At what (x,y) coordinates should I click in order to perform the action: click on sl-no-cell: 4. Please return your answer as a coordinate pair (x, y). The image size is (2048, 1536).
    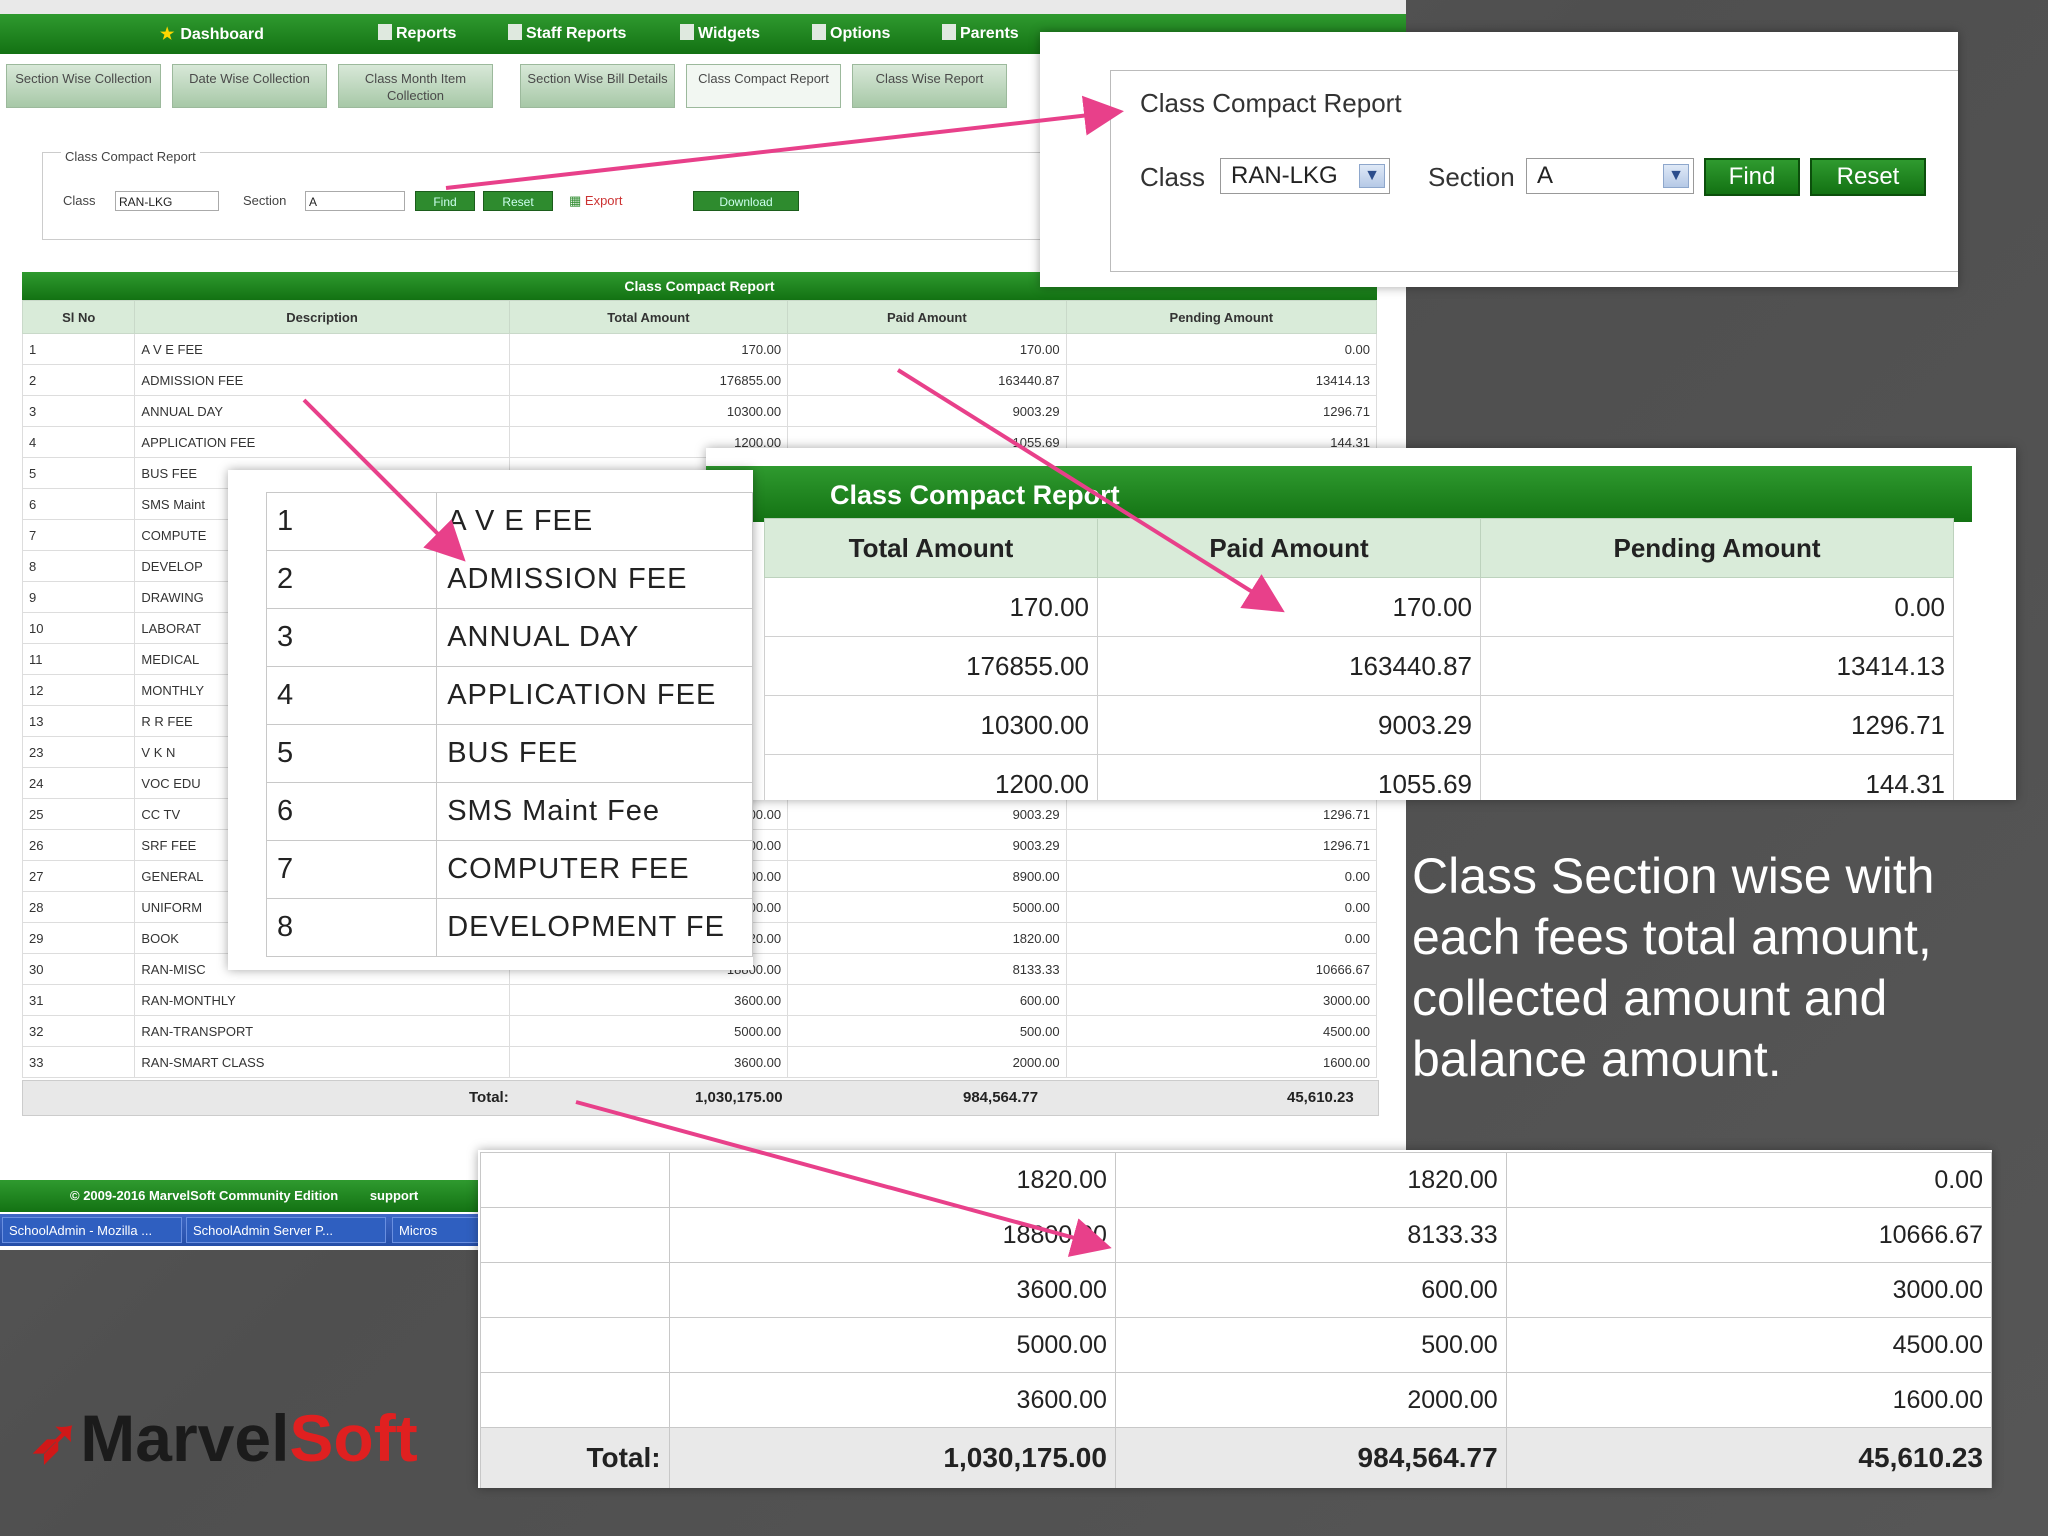
    Looking at the image, I should click on (351, 695).